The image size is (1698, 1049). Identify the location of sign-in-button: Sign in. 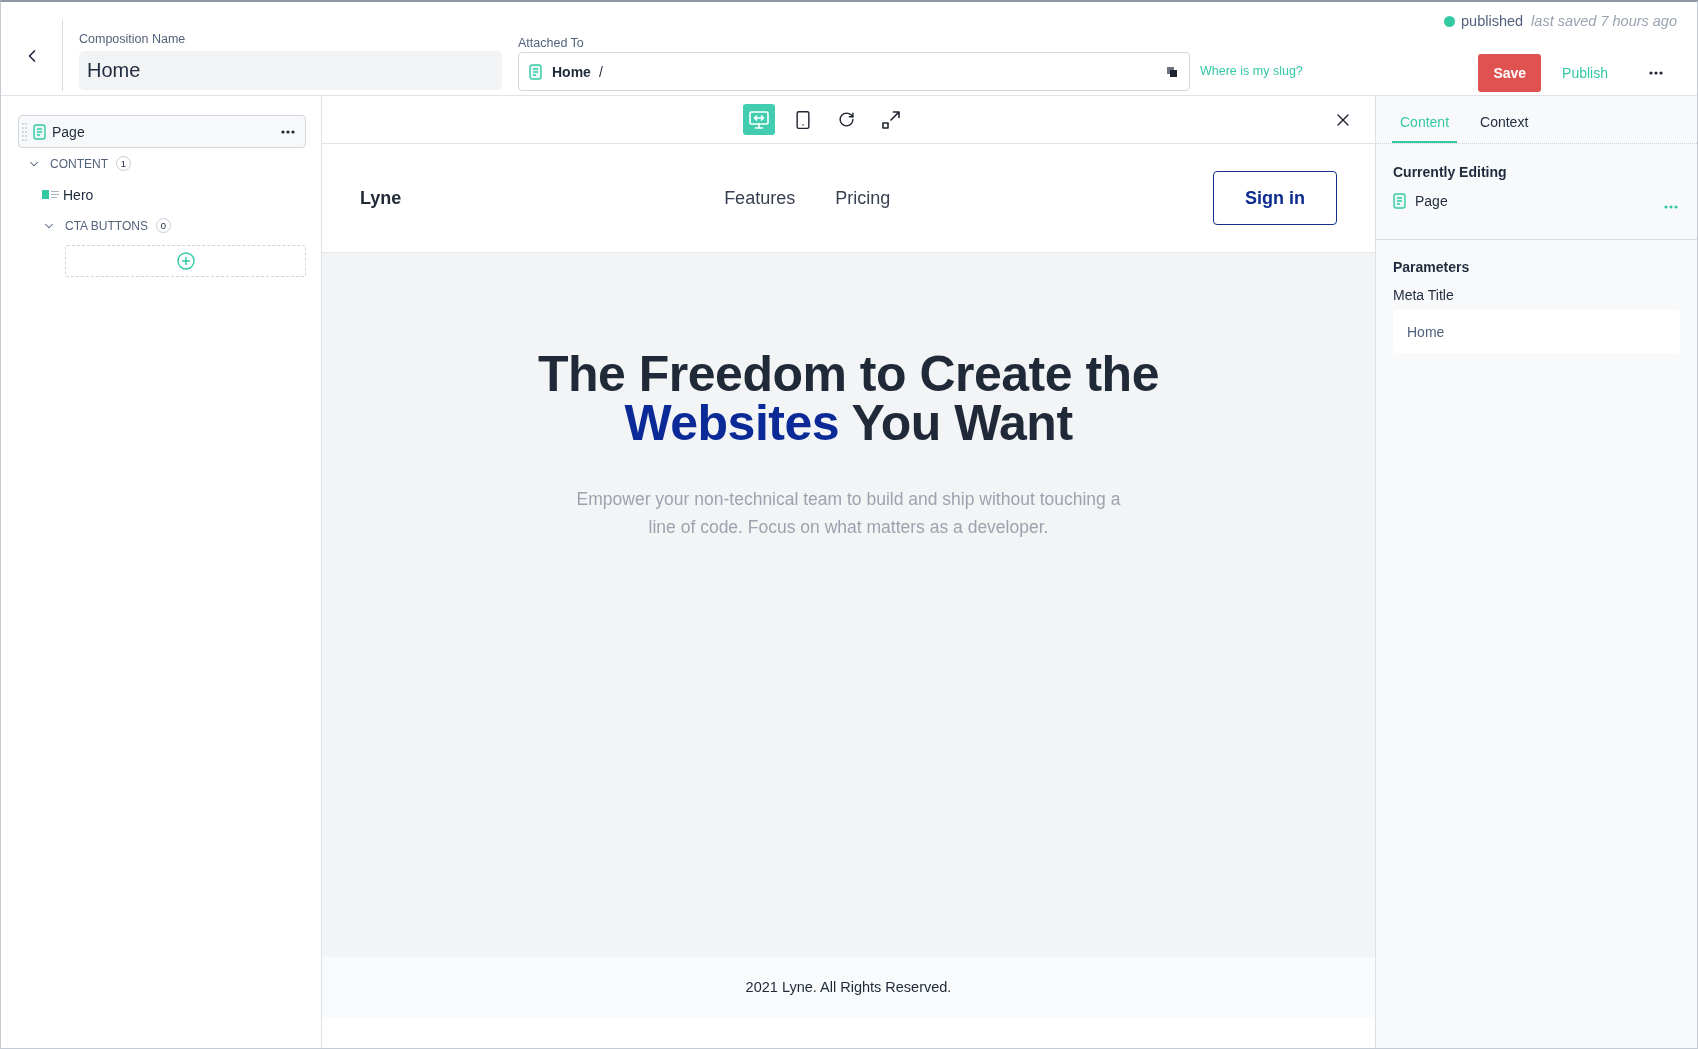
(1275, 198).